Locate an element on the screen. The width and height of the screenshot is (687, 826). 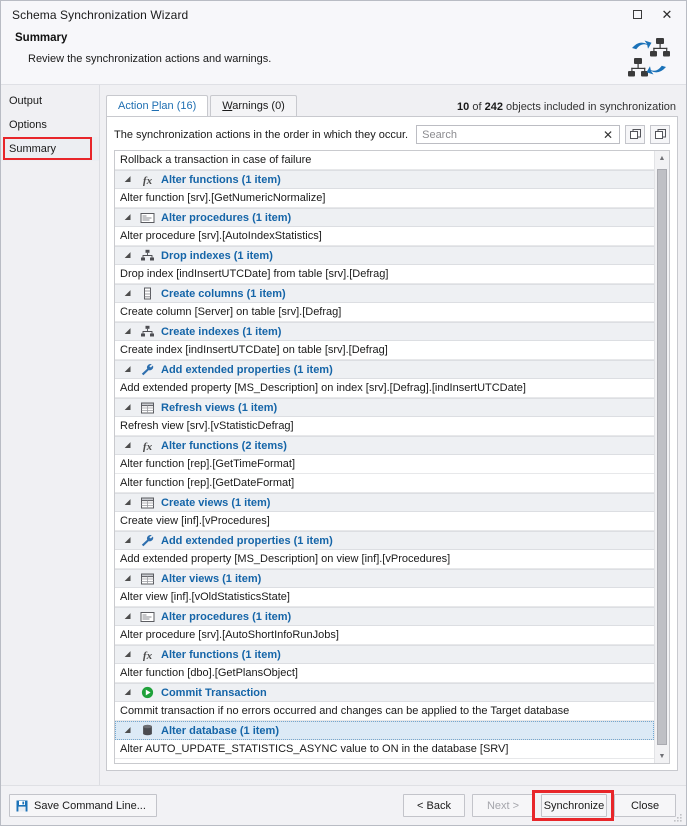
action-group-label: Refresh views (1 item) is located at coordinates (219, 407).